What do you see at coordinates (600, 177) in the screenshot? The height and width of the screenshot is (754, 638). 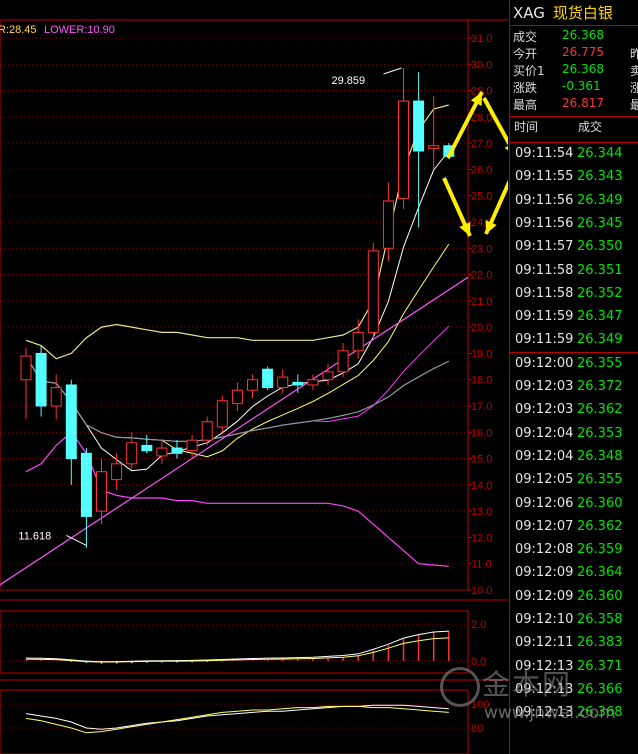 I see `tick-price: 26.343` at bounding box center [600, 177].